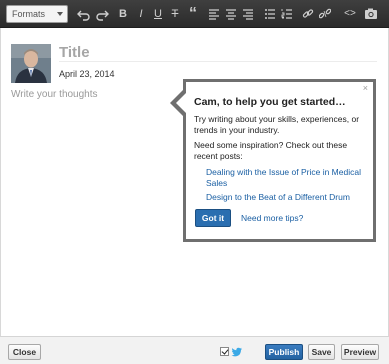 This screenshot has height=364, width=389. I want to click on share-twitter-checkbox, so click(224, 351).